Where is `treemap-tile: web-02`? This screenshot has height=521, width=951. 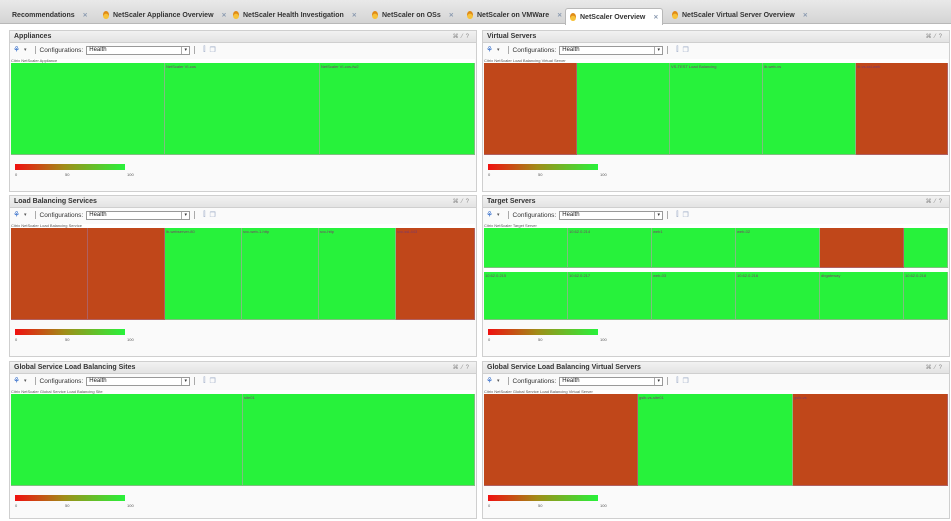 treemap-tile: web-02 is located at coordinates (778, 248).